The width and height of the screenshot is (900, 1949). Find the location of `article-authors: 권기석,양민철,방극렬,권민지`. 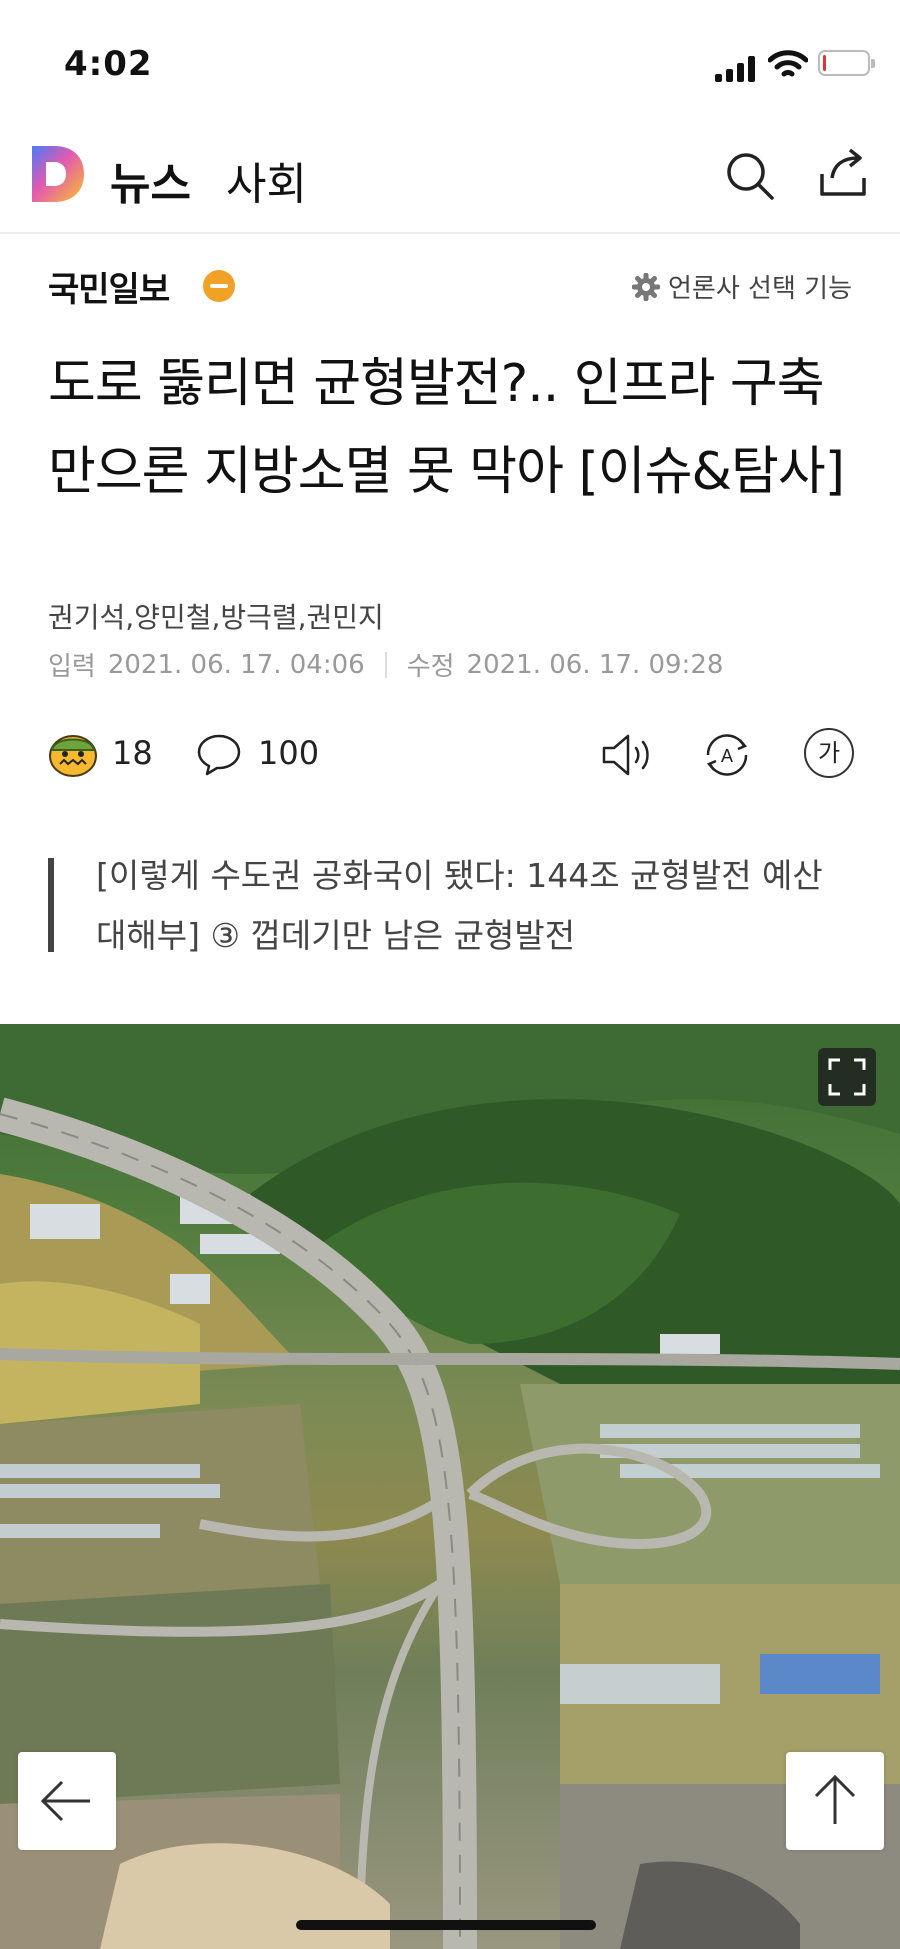

article-authors: 권기석,양민철,방극렬,권민지 is located at coordinates (216, 617).